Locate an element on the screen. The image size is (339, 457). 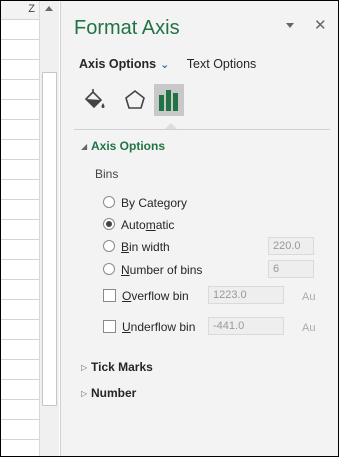
number-of-bins-input: 6 is located at coordinates (291, 269).